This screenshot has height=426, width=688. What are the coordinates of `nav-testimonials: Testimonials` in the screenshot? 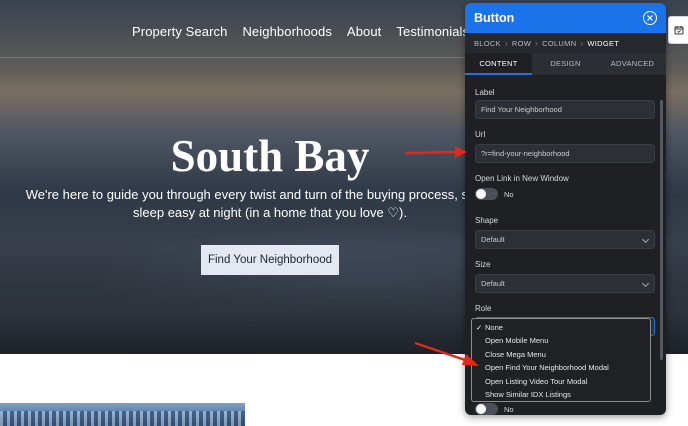 It's located at (432, 31).